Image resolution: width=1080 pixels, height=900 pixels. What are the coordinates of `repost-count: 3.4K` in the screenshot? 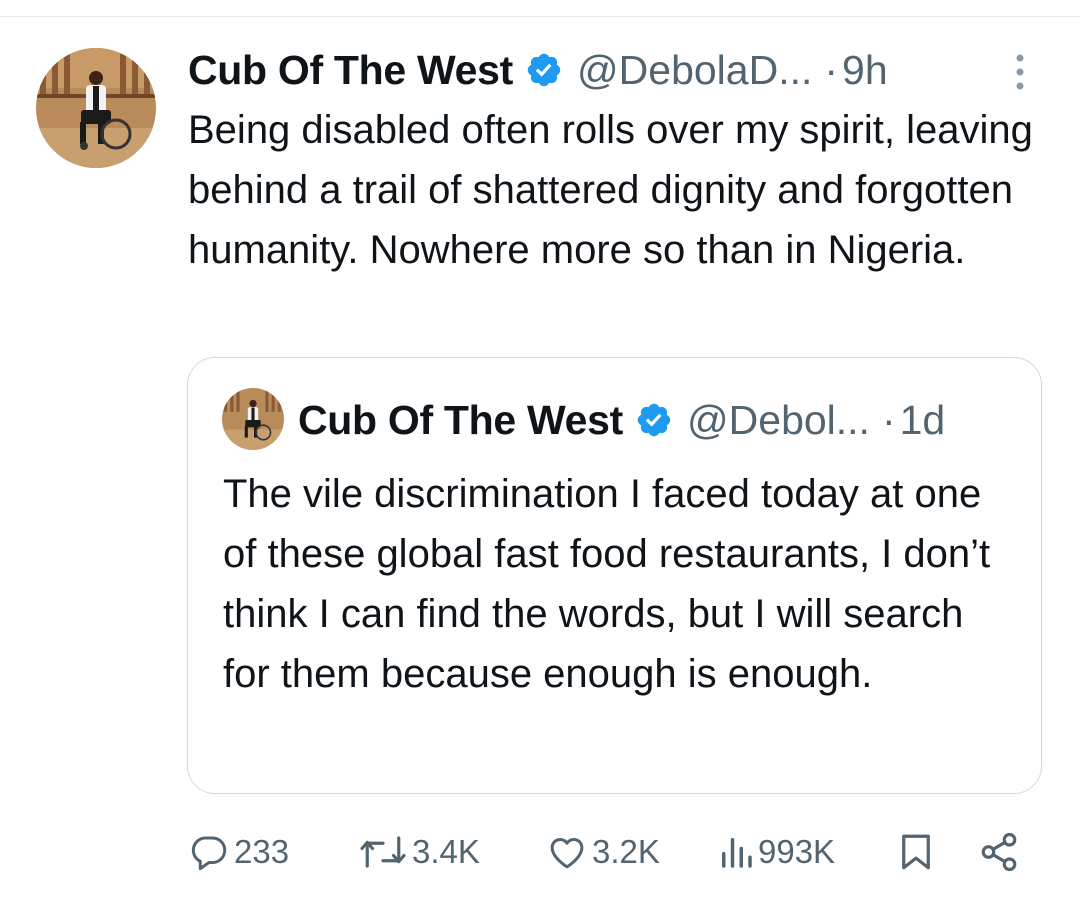 It's located at (446, 851).